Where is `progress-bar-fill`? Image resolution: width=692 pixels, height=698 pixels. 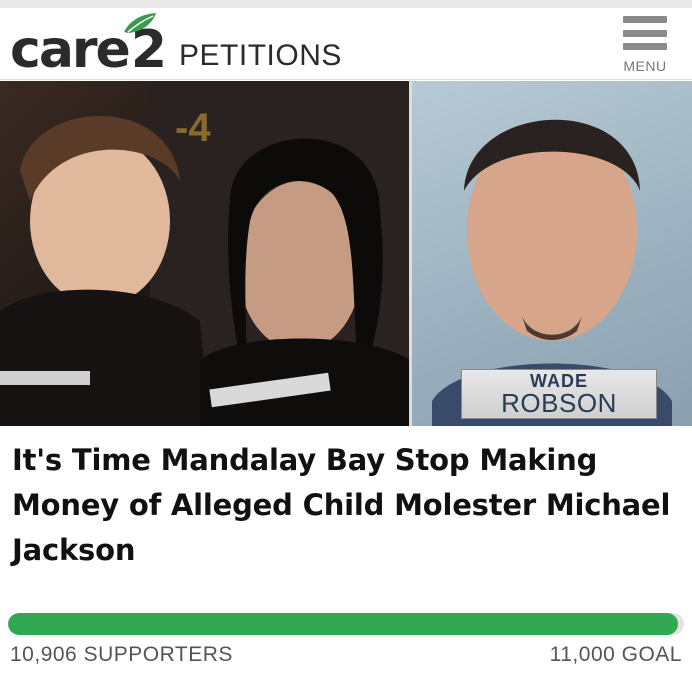
progress-bar-fill is located at coordinates (343, 624).